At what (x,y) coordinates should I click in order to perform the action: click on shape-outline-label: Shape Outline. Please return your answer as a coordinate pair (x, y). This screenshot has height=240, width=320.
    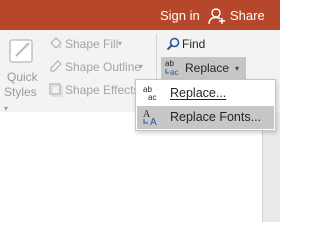
    Looking at the image, I should click on (103, 67).